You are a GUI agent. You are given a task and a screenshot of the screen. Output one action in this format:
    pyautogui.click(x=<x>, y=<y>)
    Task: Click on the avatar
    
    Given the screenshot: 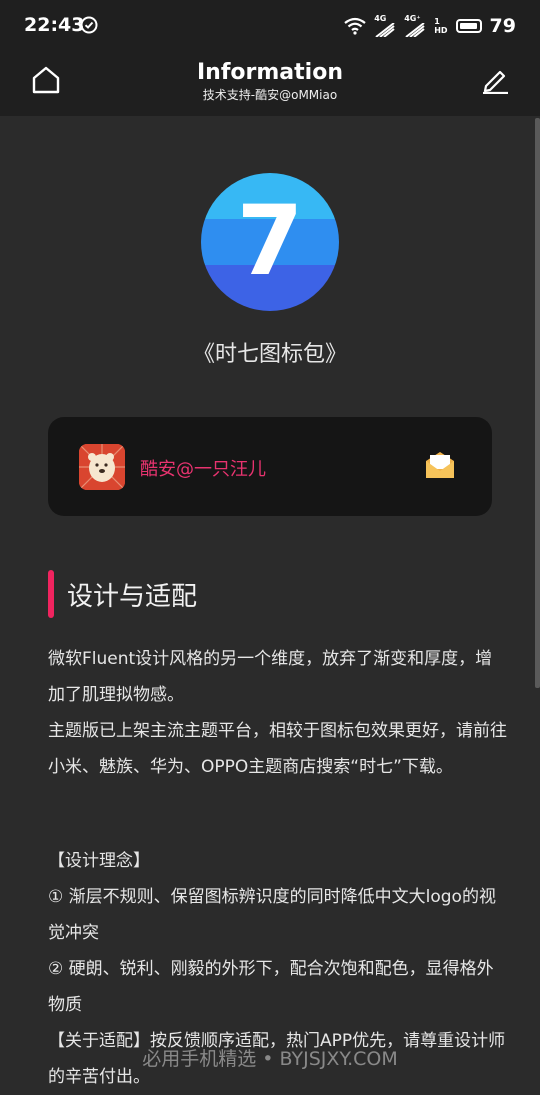 What is the action you would take?
    pyautogui.click(x=102, y=467)
    